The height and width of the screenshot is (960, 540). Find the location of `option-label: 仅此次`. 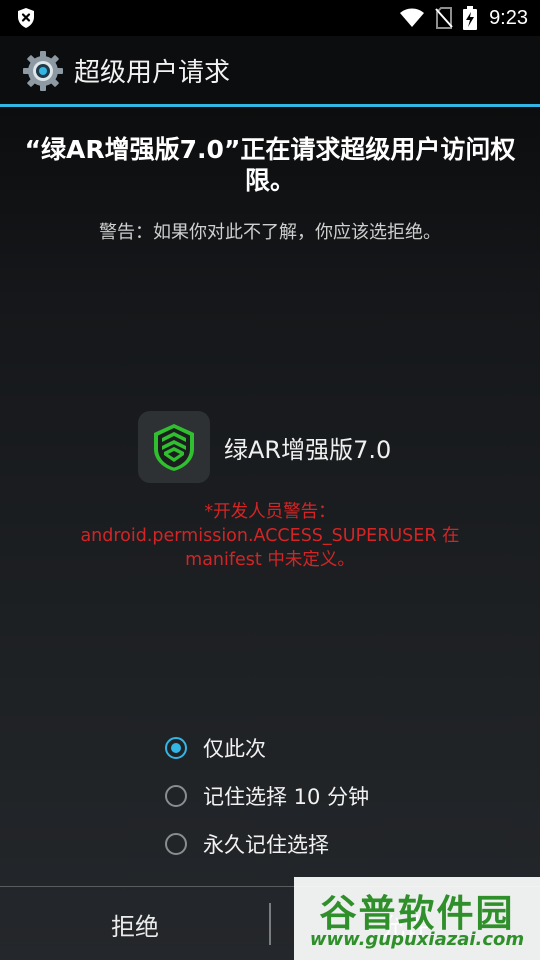

option-label: 仅此次 is located at coordinates (234, 749).